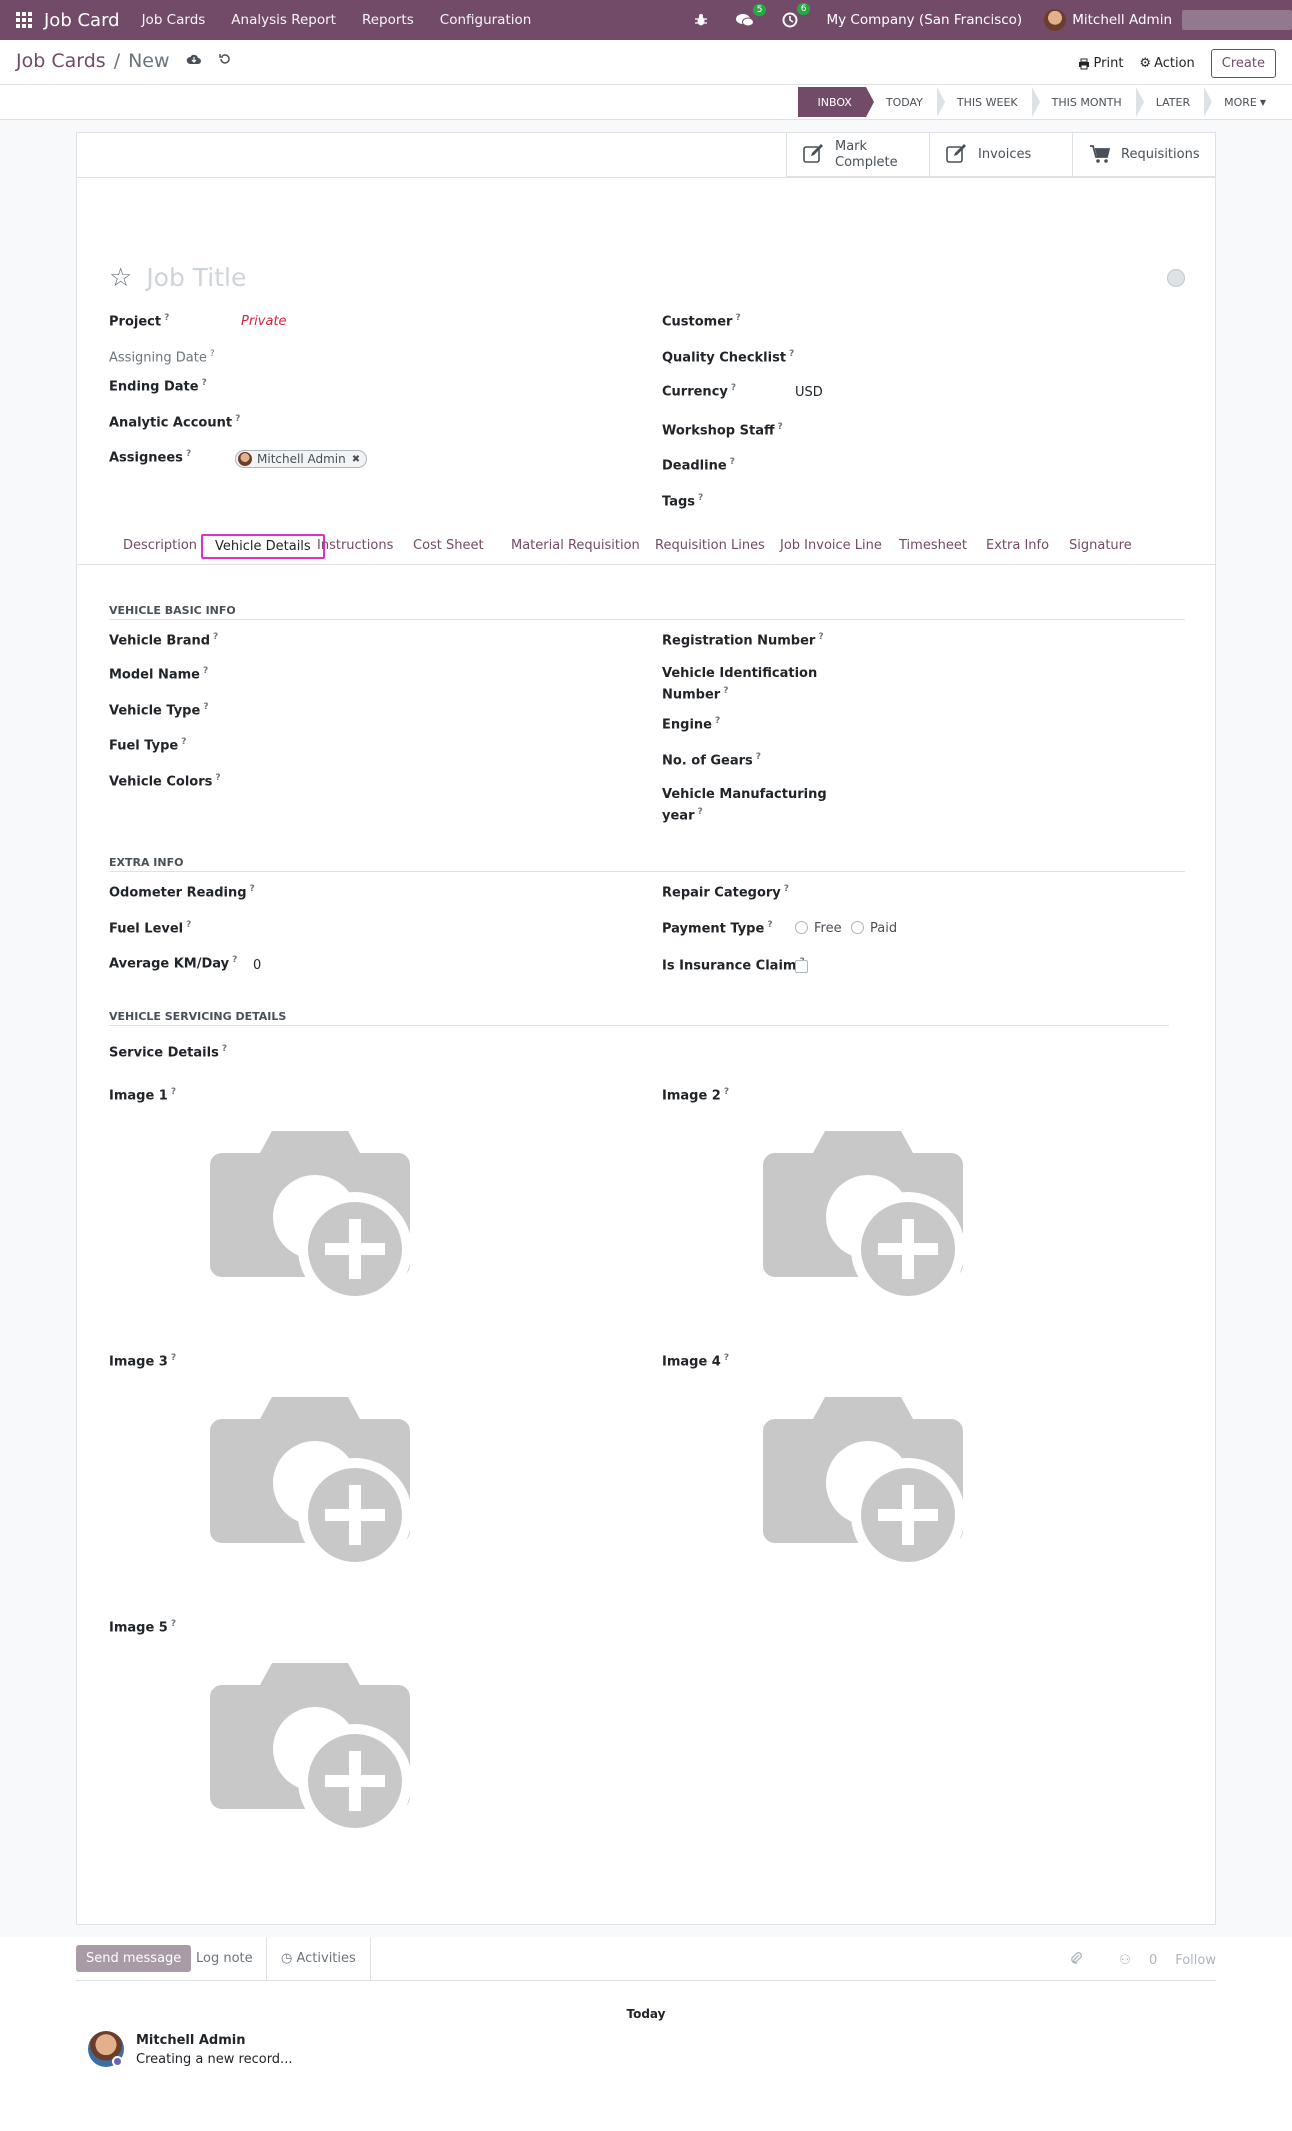  Describe the element at coordinates (194, 61) in the screenshot. I see `save-cloud-icon` at that location.